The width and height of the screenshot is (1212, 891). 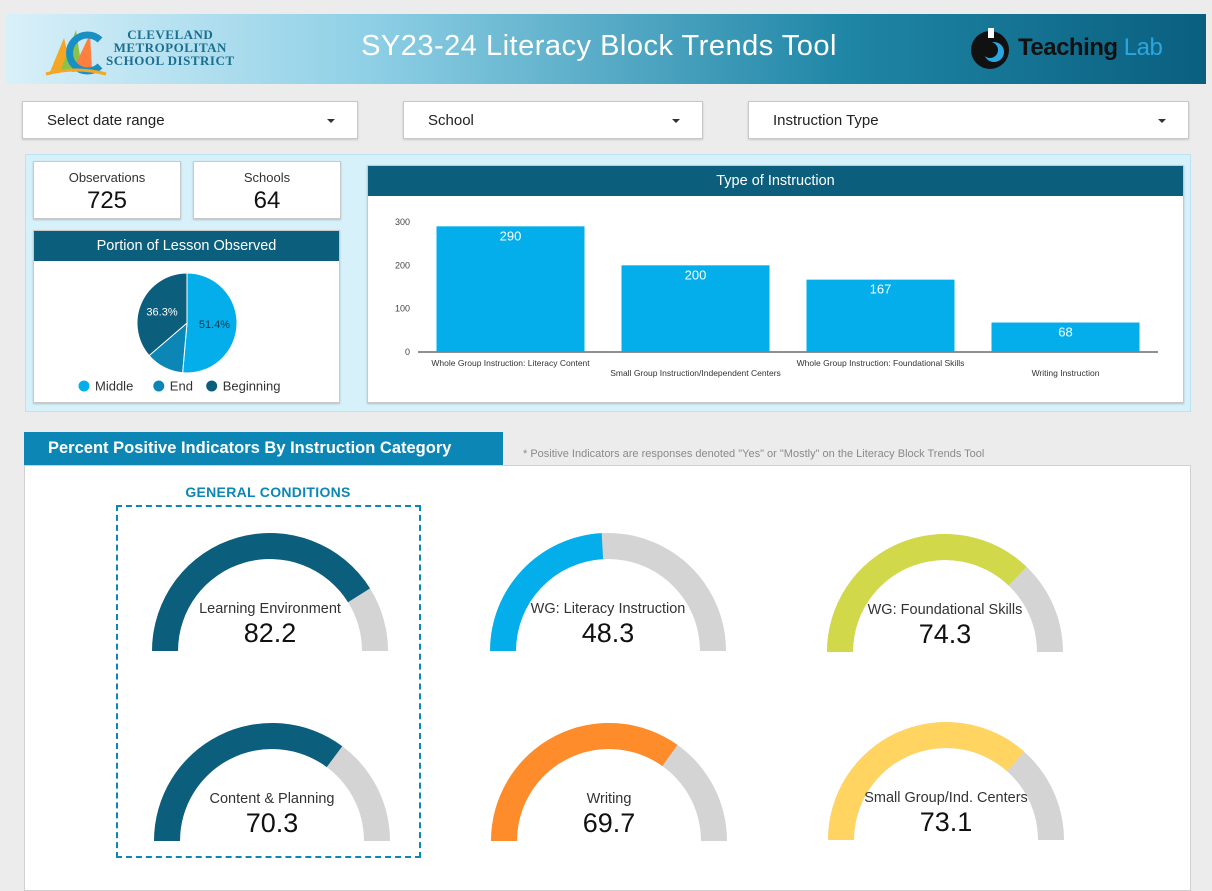 What do you see at coordinates (268, 492) in the screenshot?
I see `general-conditions-label: GENERAL CONDITIONS` at bounding box center [268, 492].